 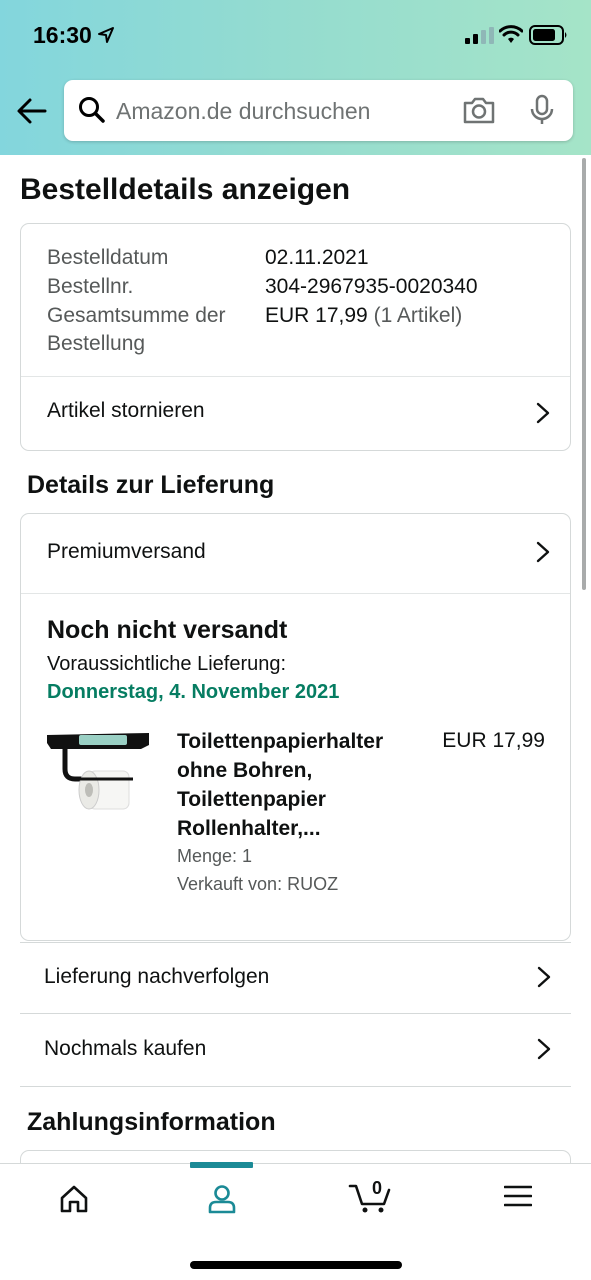 I want to click on order-number-value: 304-2967935-0020340, so click(x=371, y=286).